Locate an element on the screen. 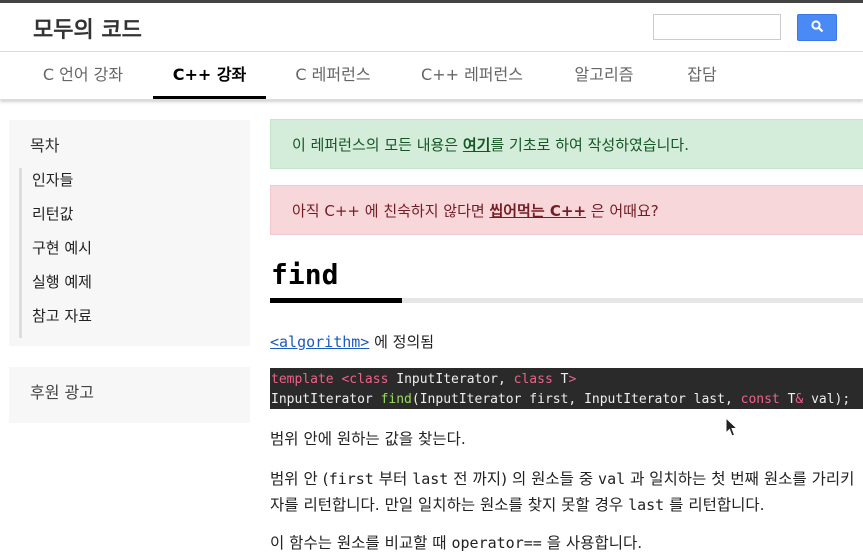 The width and height of the screenshot is (863, 556). title-divider is located at coordinates (566, 300).